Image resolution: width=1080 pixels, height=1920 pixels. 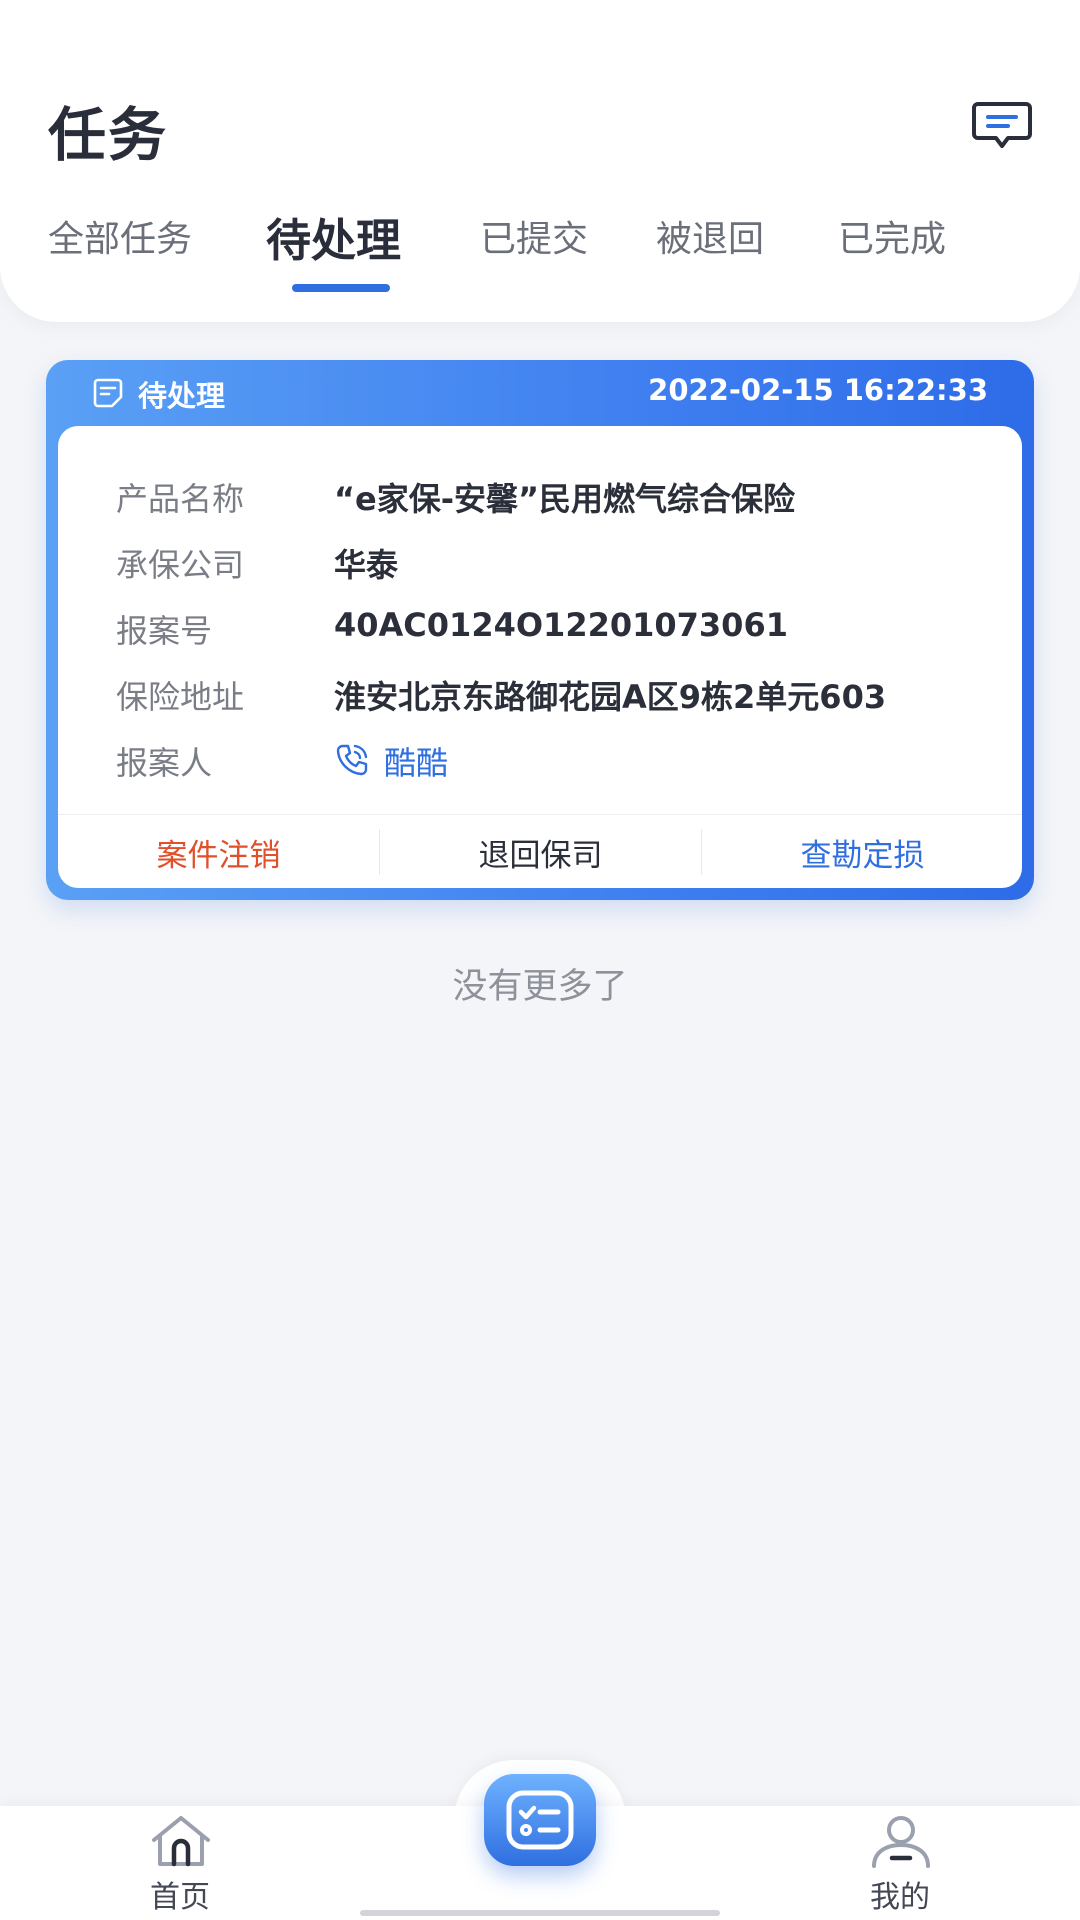 What do you see at coordinates (818, 390) in the screenshot?
I see `task-timestamp: 2022-02-15 16:22:33` at bounding box center [818, 390].